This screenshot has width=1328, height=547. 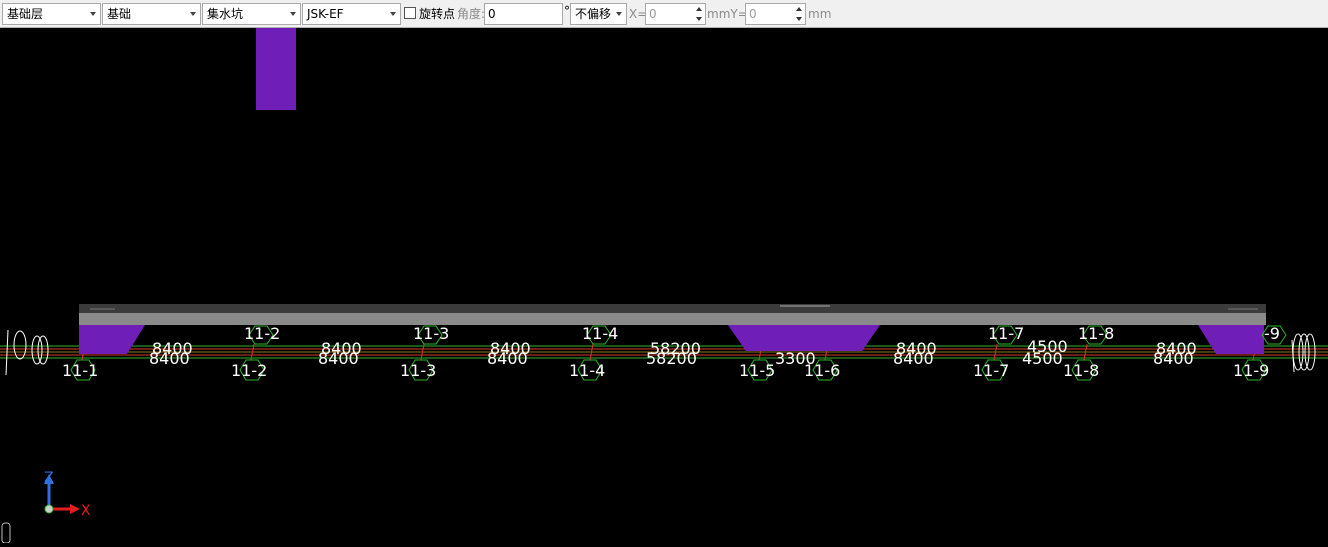 I want to click on mm-y-label: mmY=, so click(x=727, y=14).